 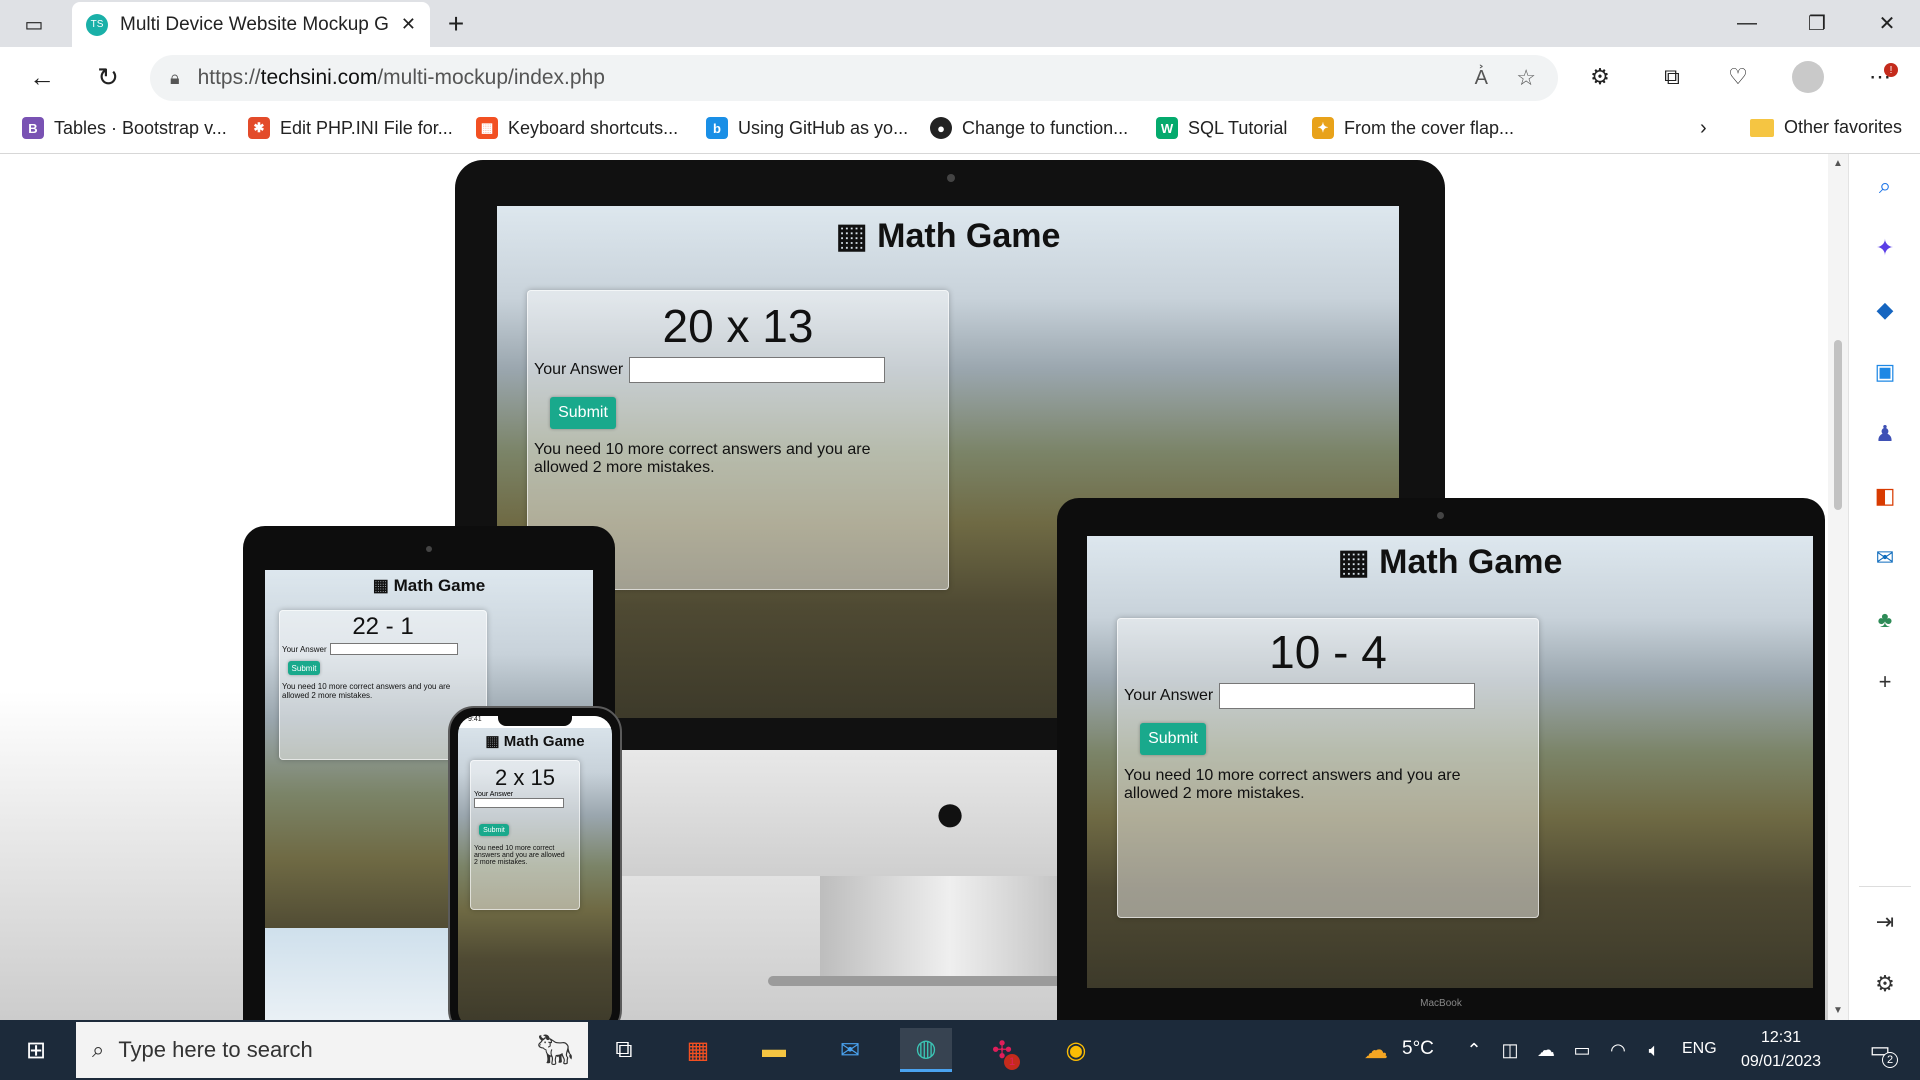 I want to click on notifications-icon: ▭ 2, so click(x=1880, y=1050).